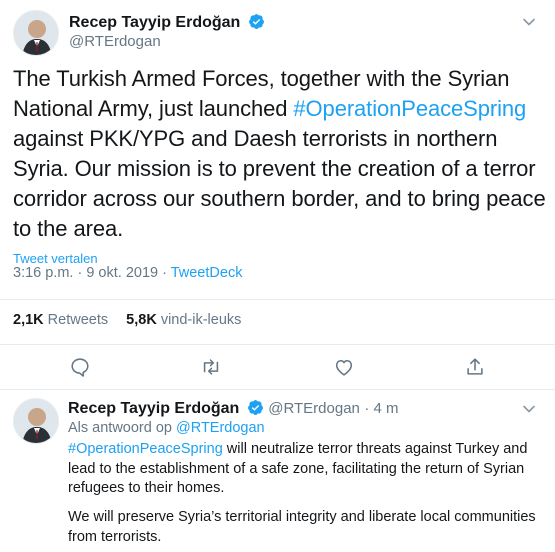 The height and width of the screenshot is (552, 555). Describe the element at coordinates (277, 299) in the screenshot. I see `divider-top` at that location.